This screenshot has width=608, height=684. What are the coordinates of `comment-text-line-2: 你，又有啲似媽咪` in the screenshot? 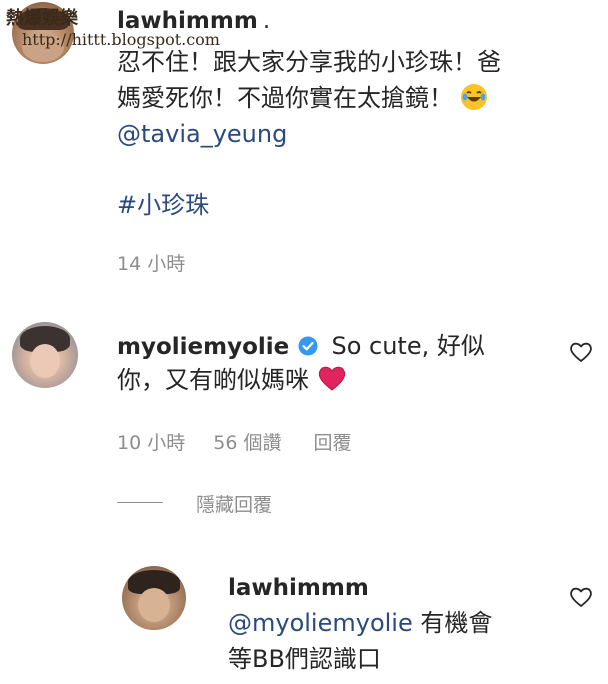 It's located at (213, 380).